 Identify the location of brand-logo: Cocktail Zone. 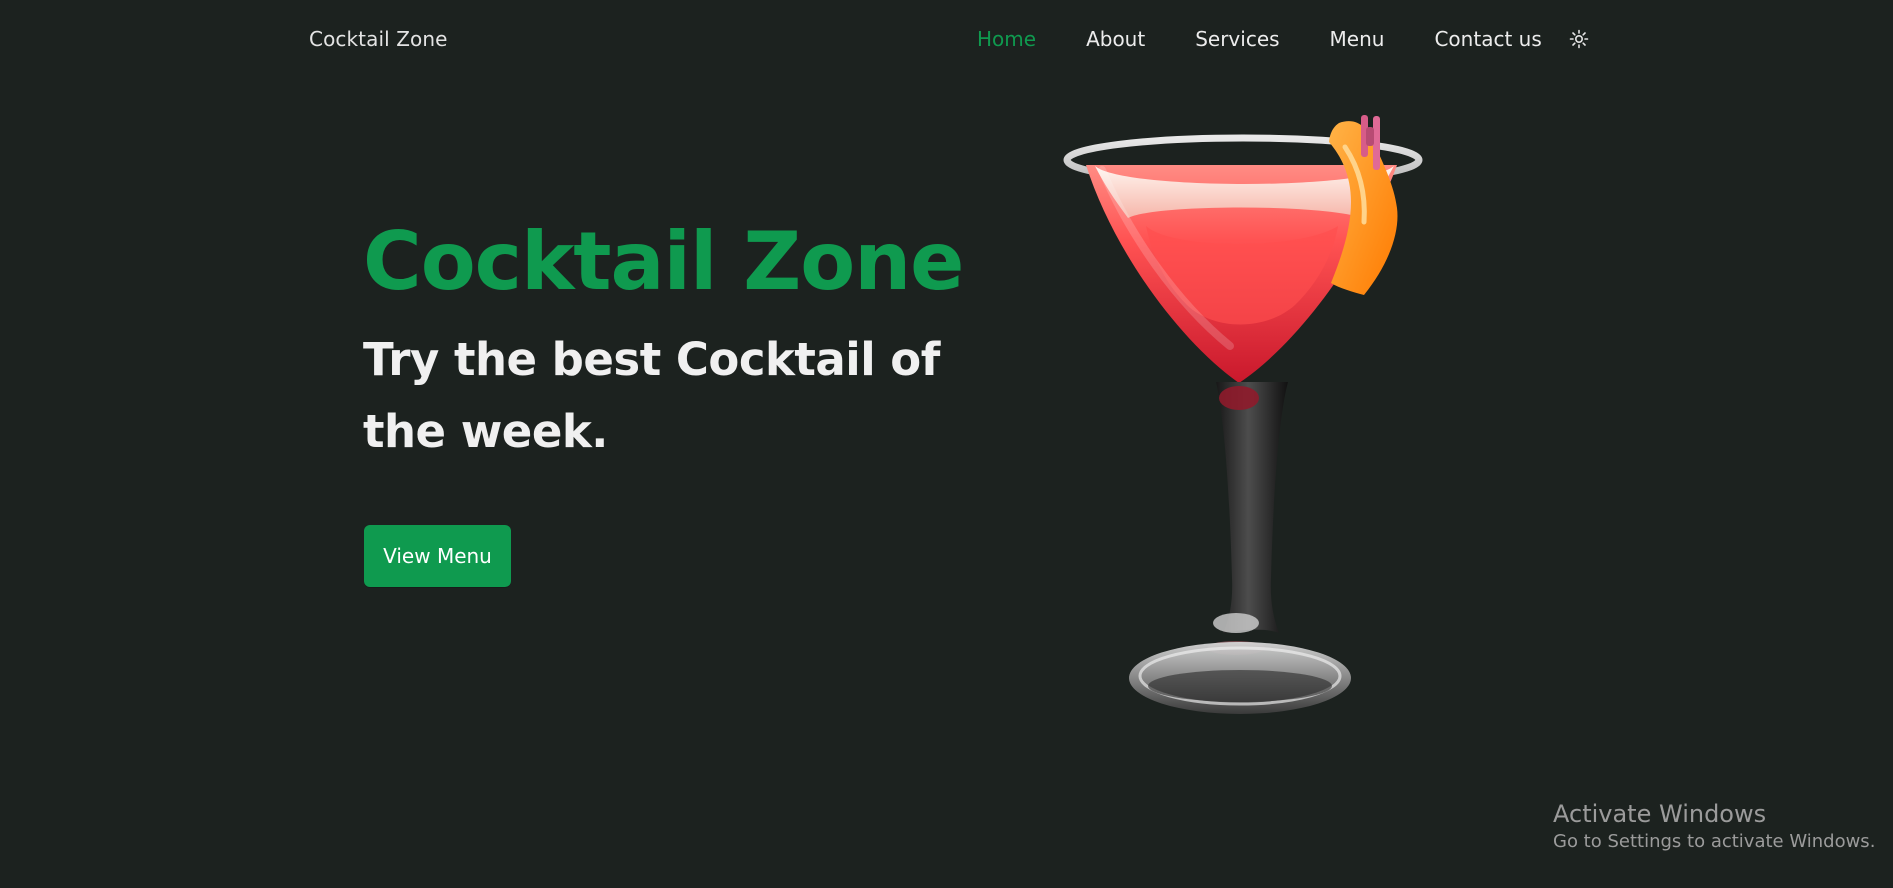
(378, 39).